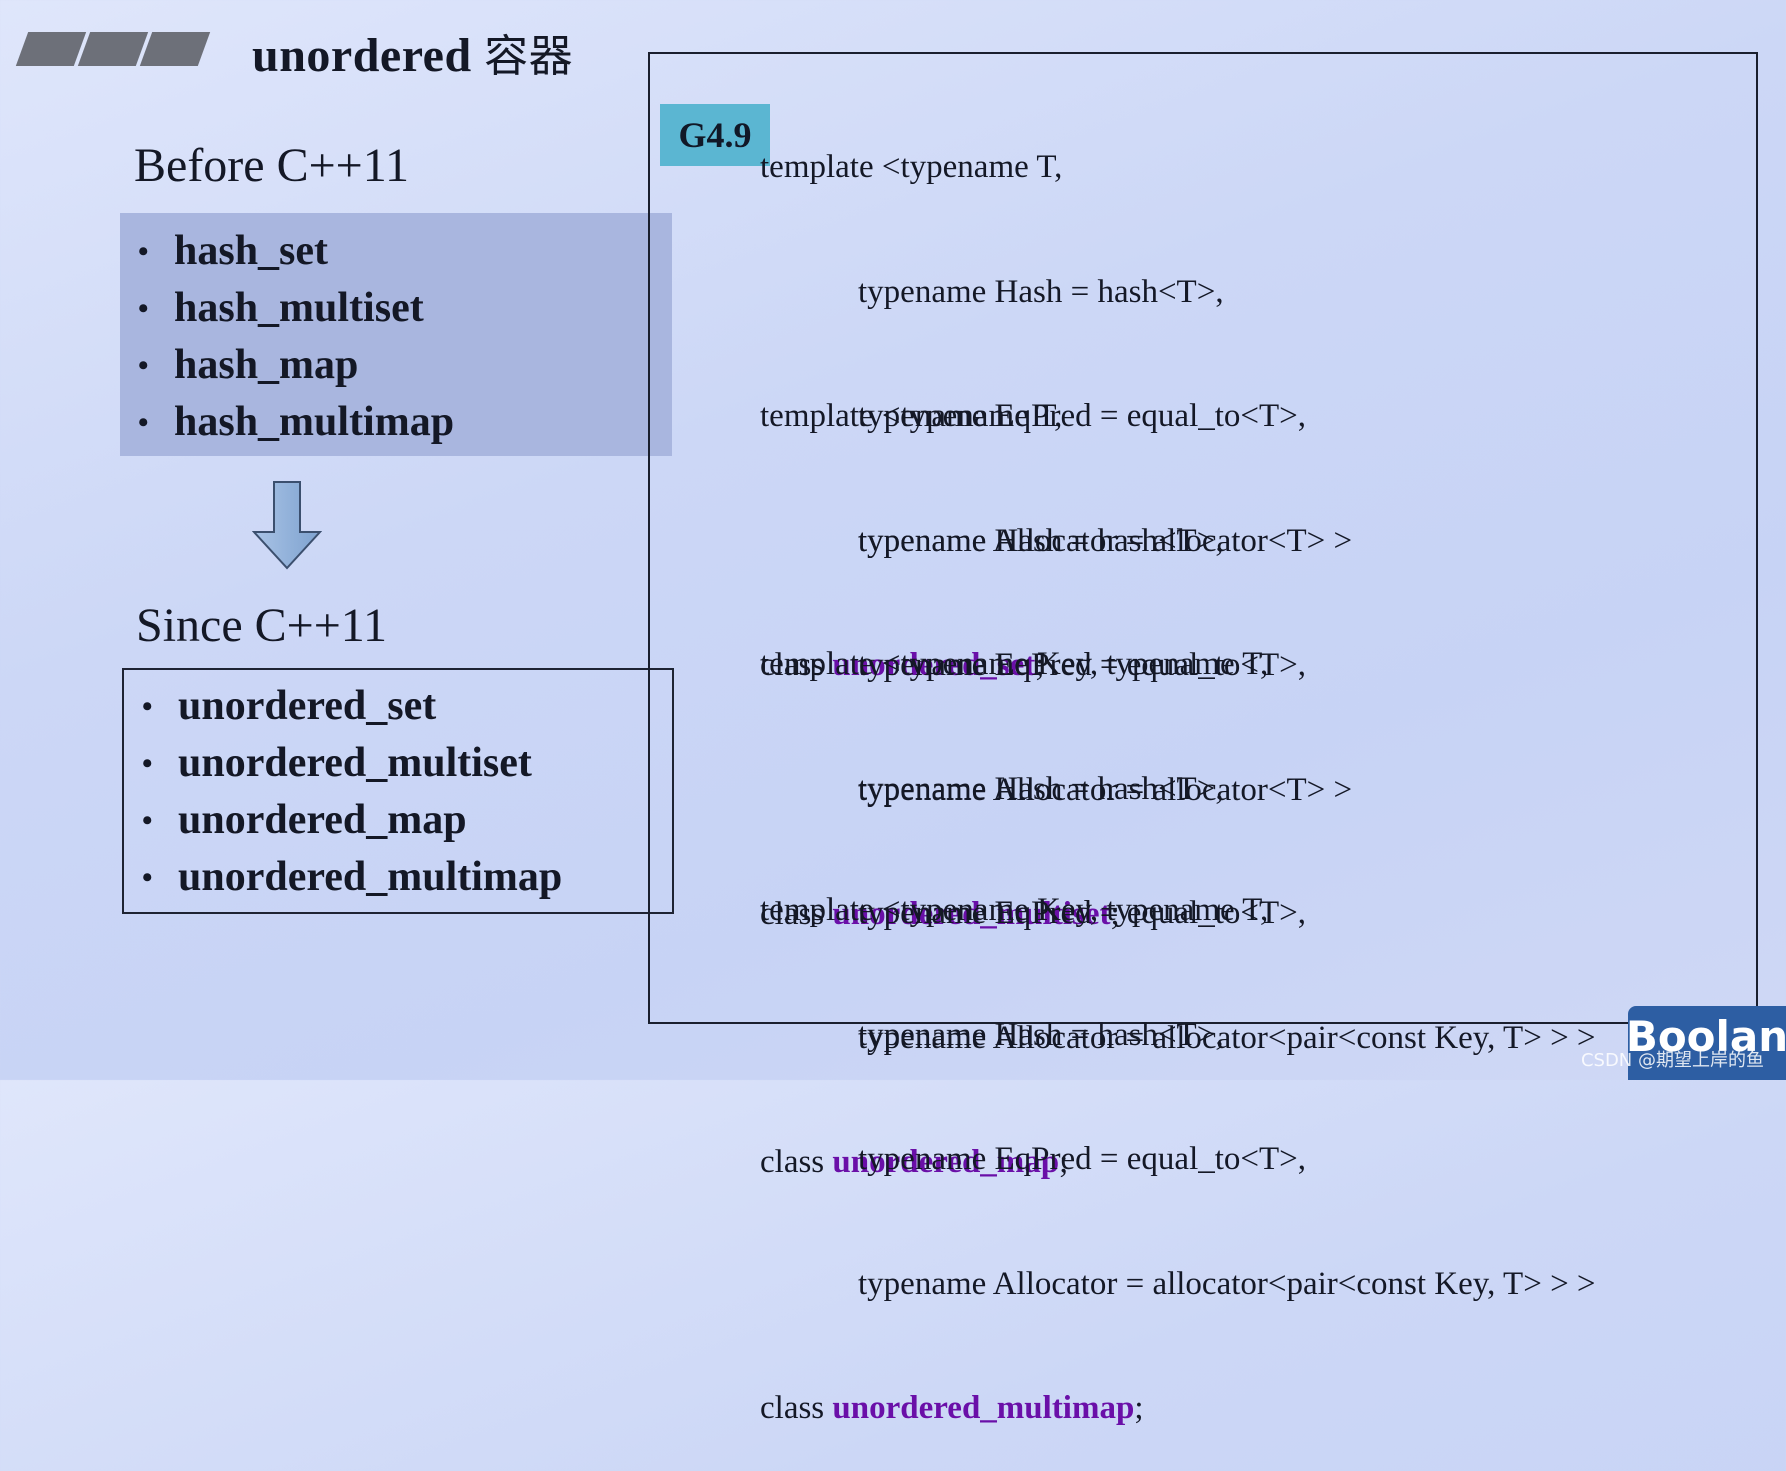 Image resolution: width=1786 pixels, height=1471 pixels. What do you see at coordinates (1082, 1159) in the screenshot?
I see `code-line: typename EqPred = equal_to<T>,` at bounding box center [1082, 1159].